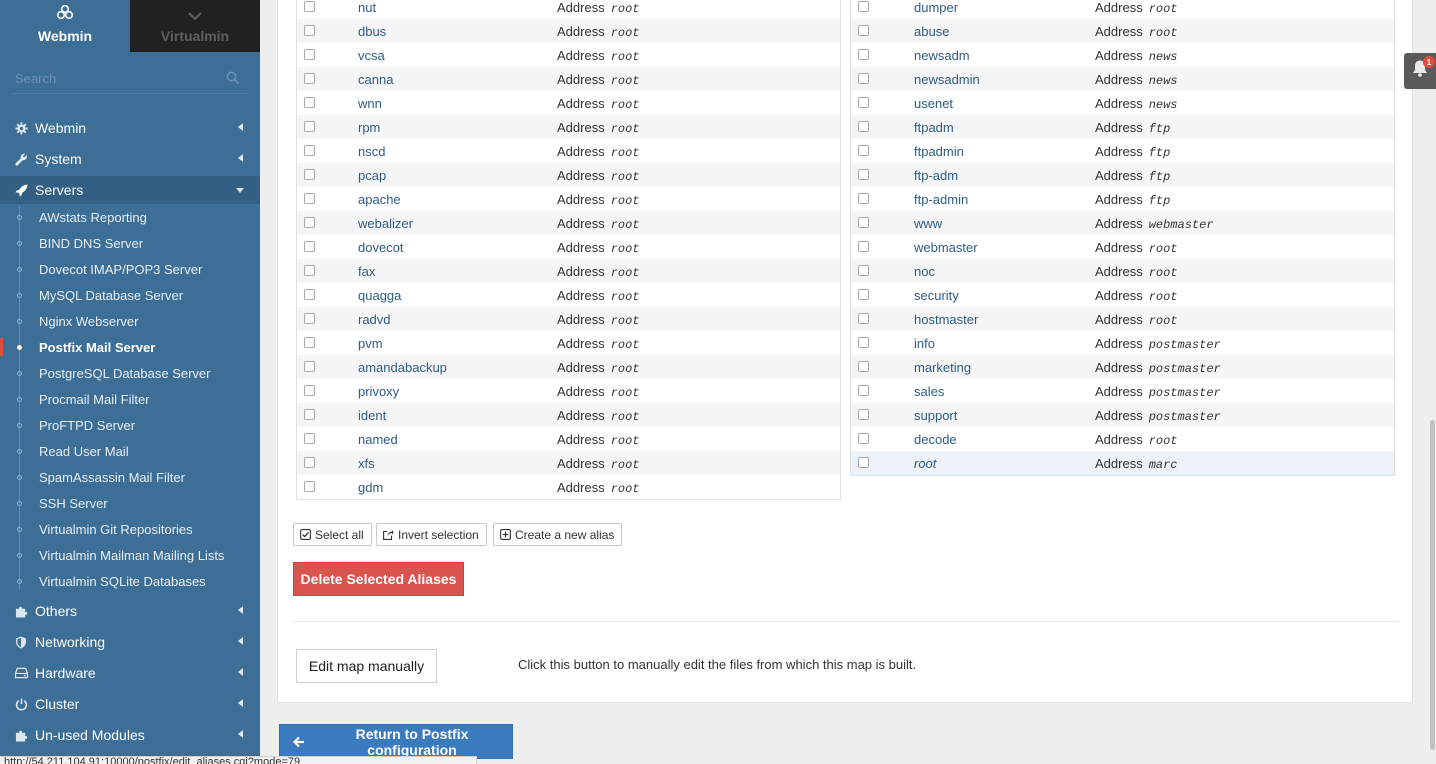 The height and width of the screenshot is (764, 1436). Describe the element at coordinates (936, 295) in the screenshot. I see `alias-name-link: security` at that location.